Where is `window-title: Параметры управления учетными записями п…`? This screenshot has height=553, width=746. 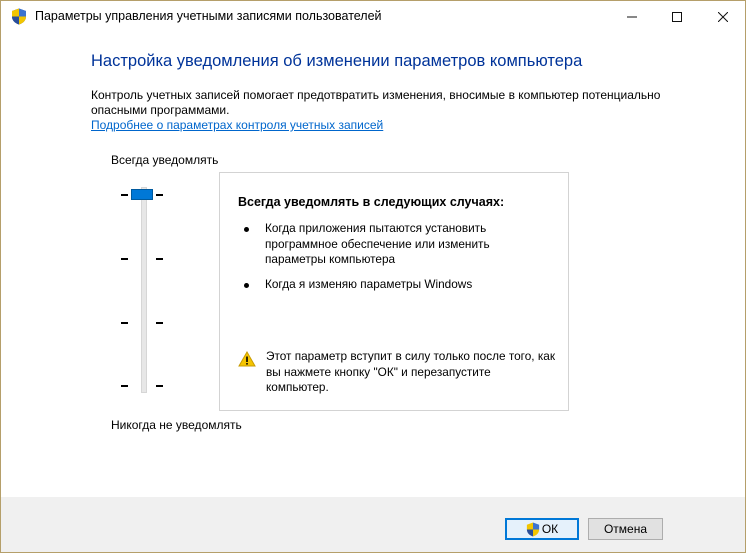 window-title: Параметры управления учетными записями п… is located at coordinates (208, 16).